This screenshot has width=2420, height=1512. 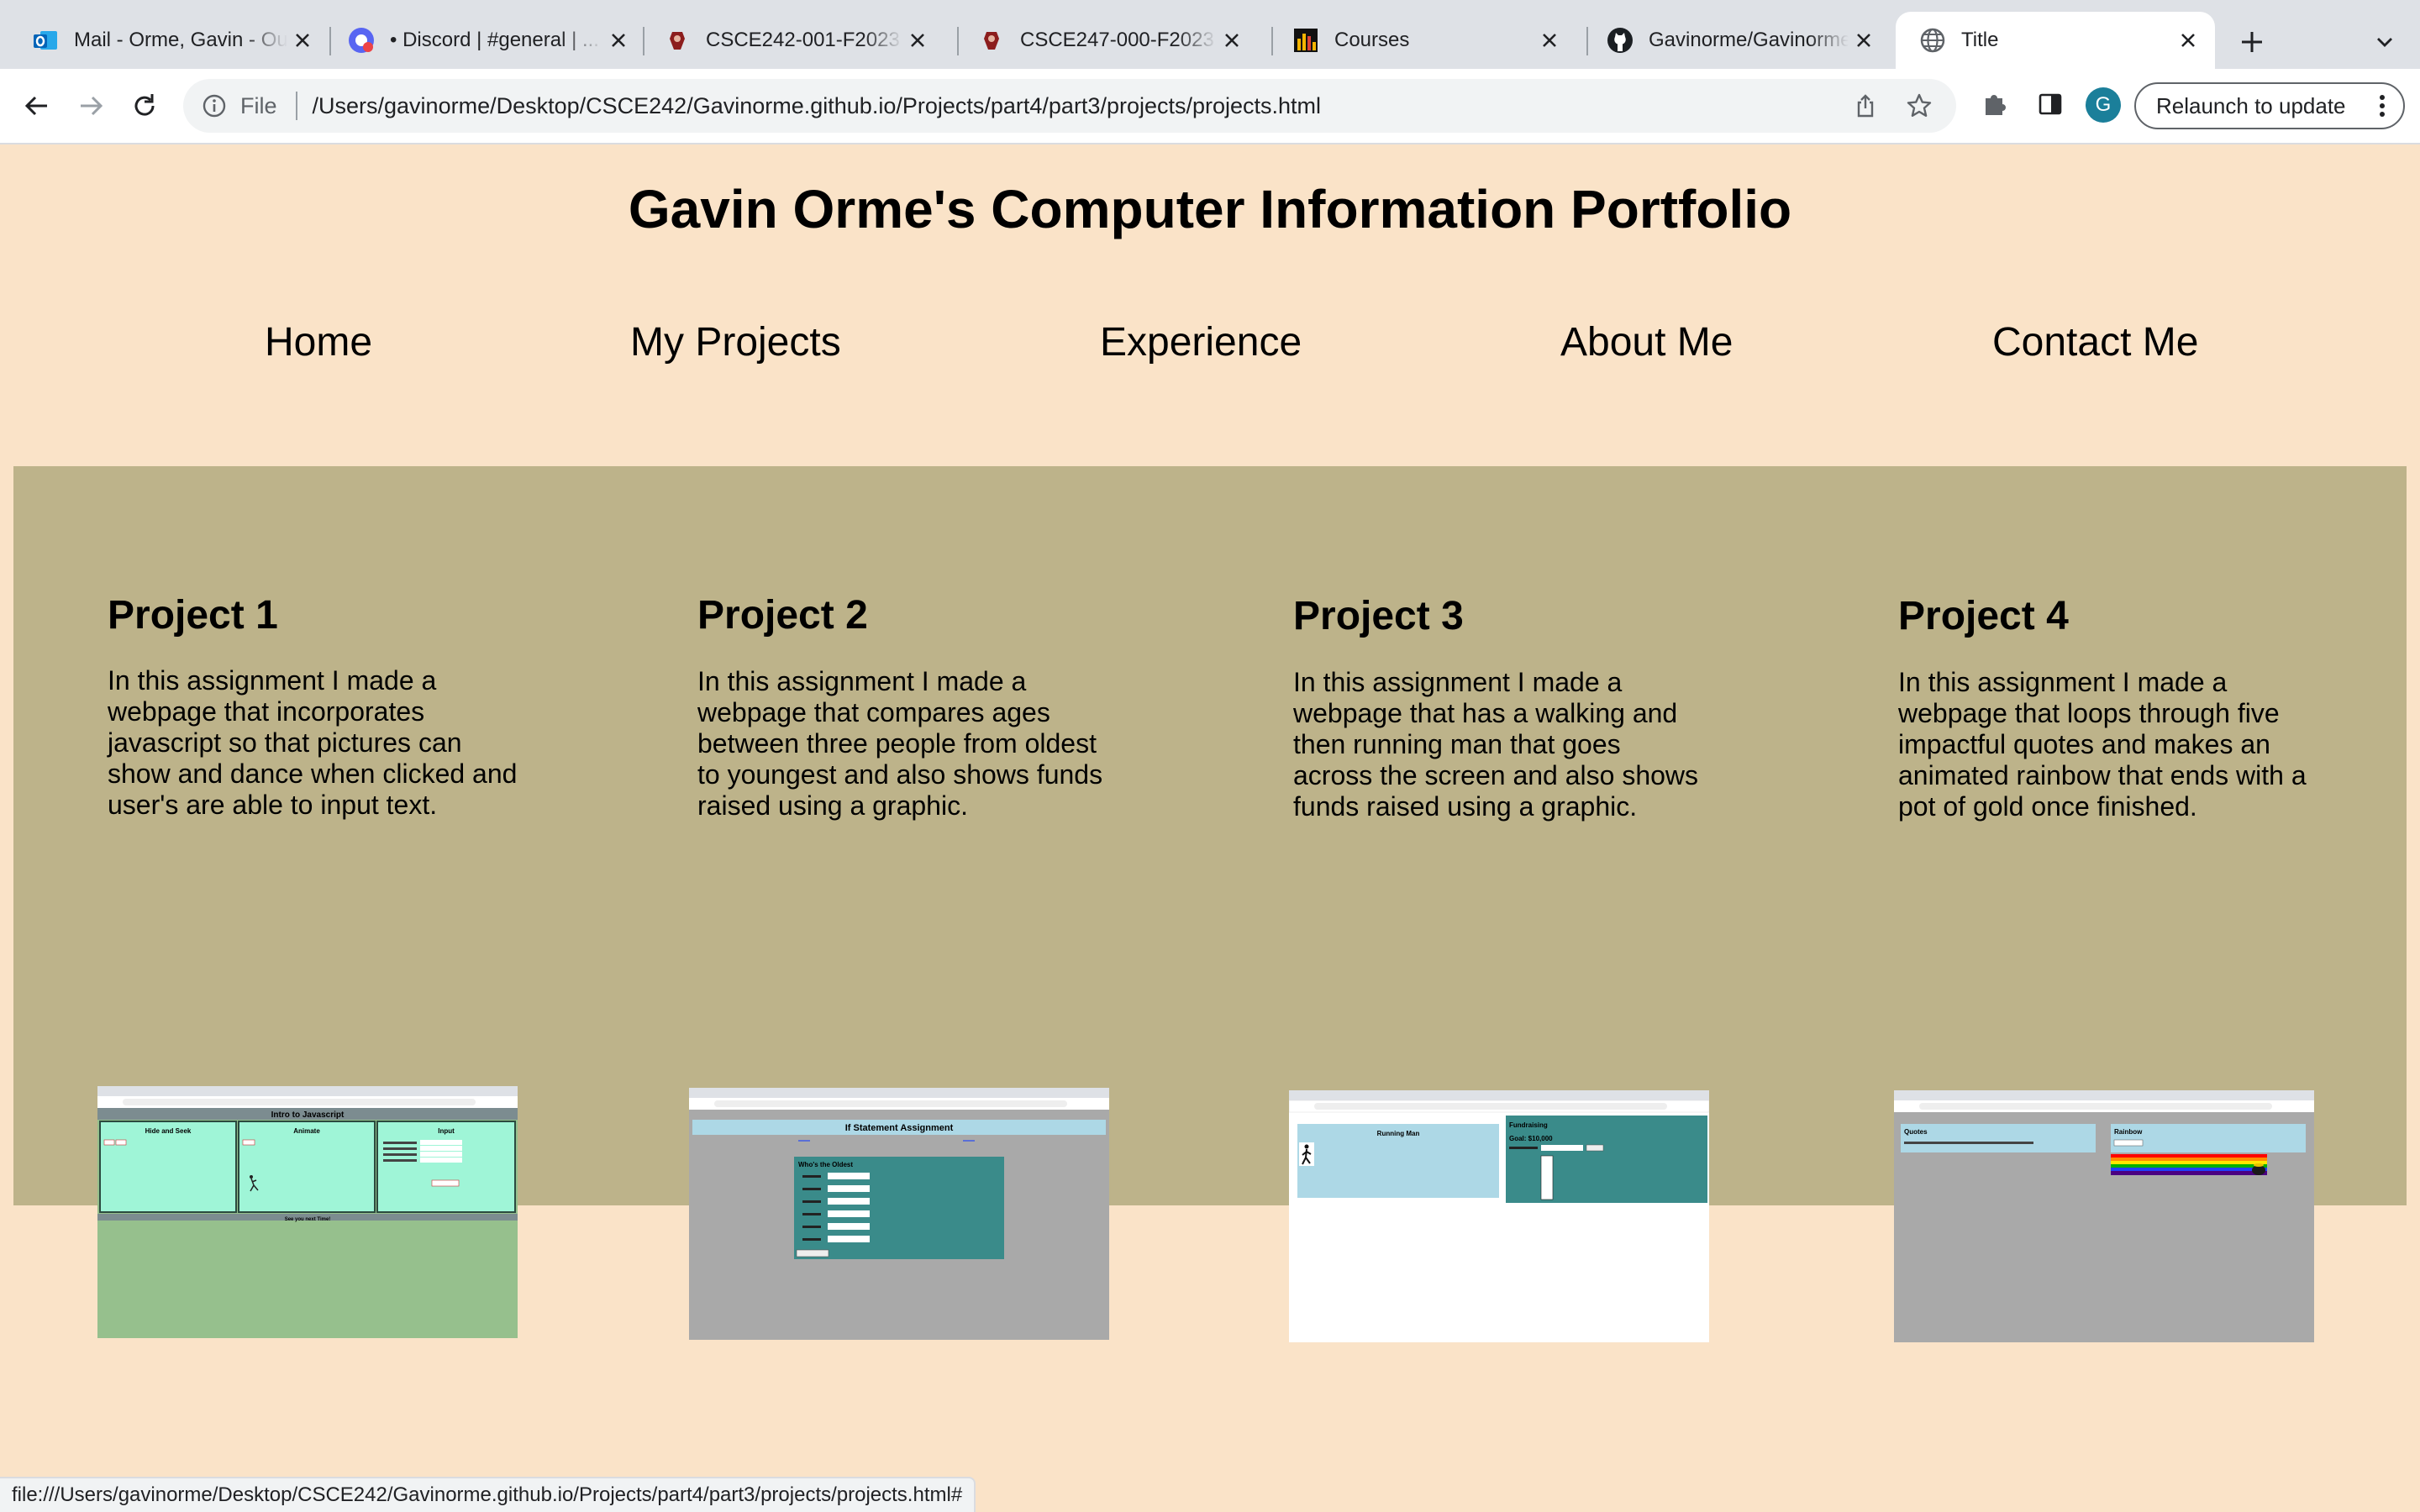 What do you see at coordinates (900, 1128) in the screenshot?
I see `thumb-heading: If Statement Assignment` at bounding box center [900, 1128].